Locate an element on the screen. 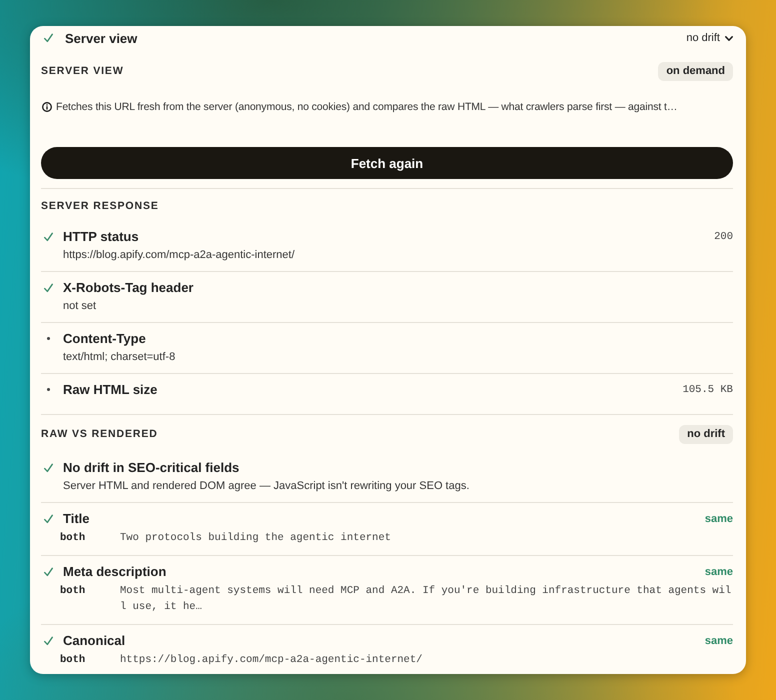 Image resolution: width=776 pixels, height=700 pixels. section-heading: SERVER RESPONSE is located at coordinates (100, 206).